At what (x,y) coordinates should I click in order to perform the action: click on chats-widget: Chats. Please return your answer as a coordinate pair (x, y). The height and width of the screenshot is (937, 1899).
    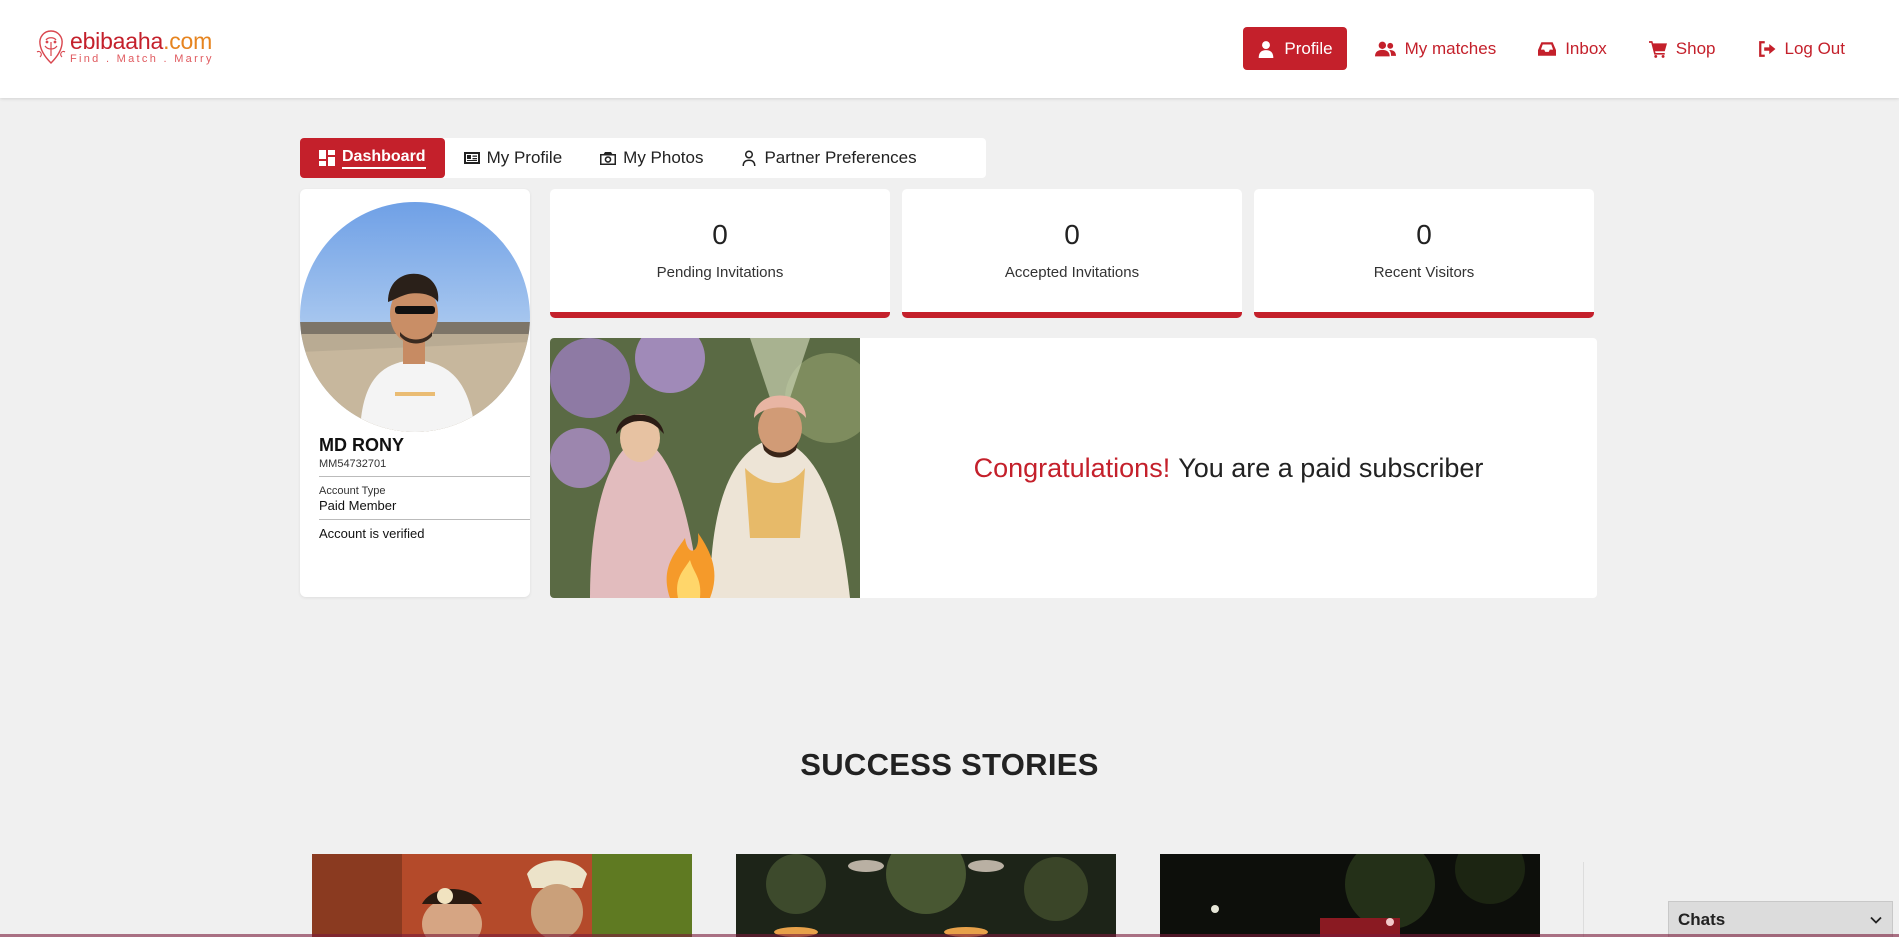
    Looking at the image, I should click on (1780, 919).